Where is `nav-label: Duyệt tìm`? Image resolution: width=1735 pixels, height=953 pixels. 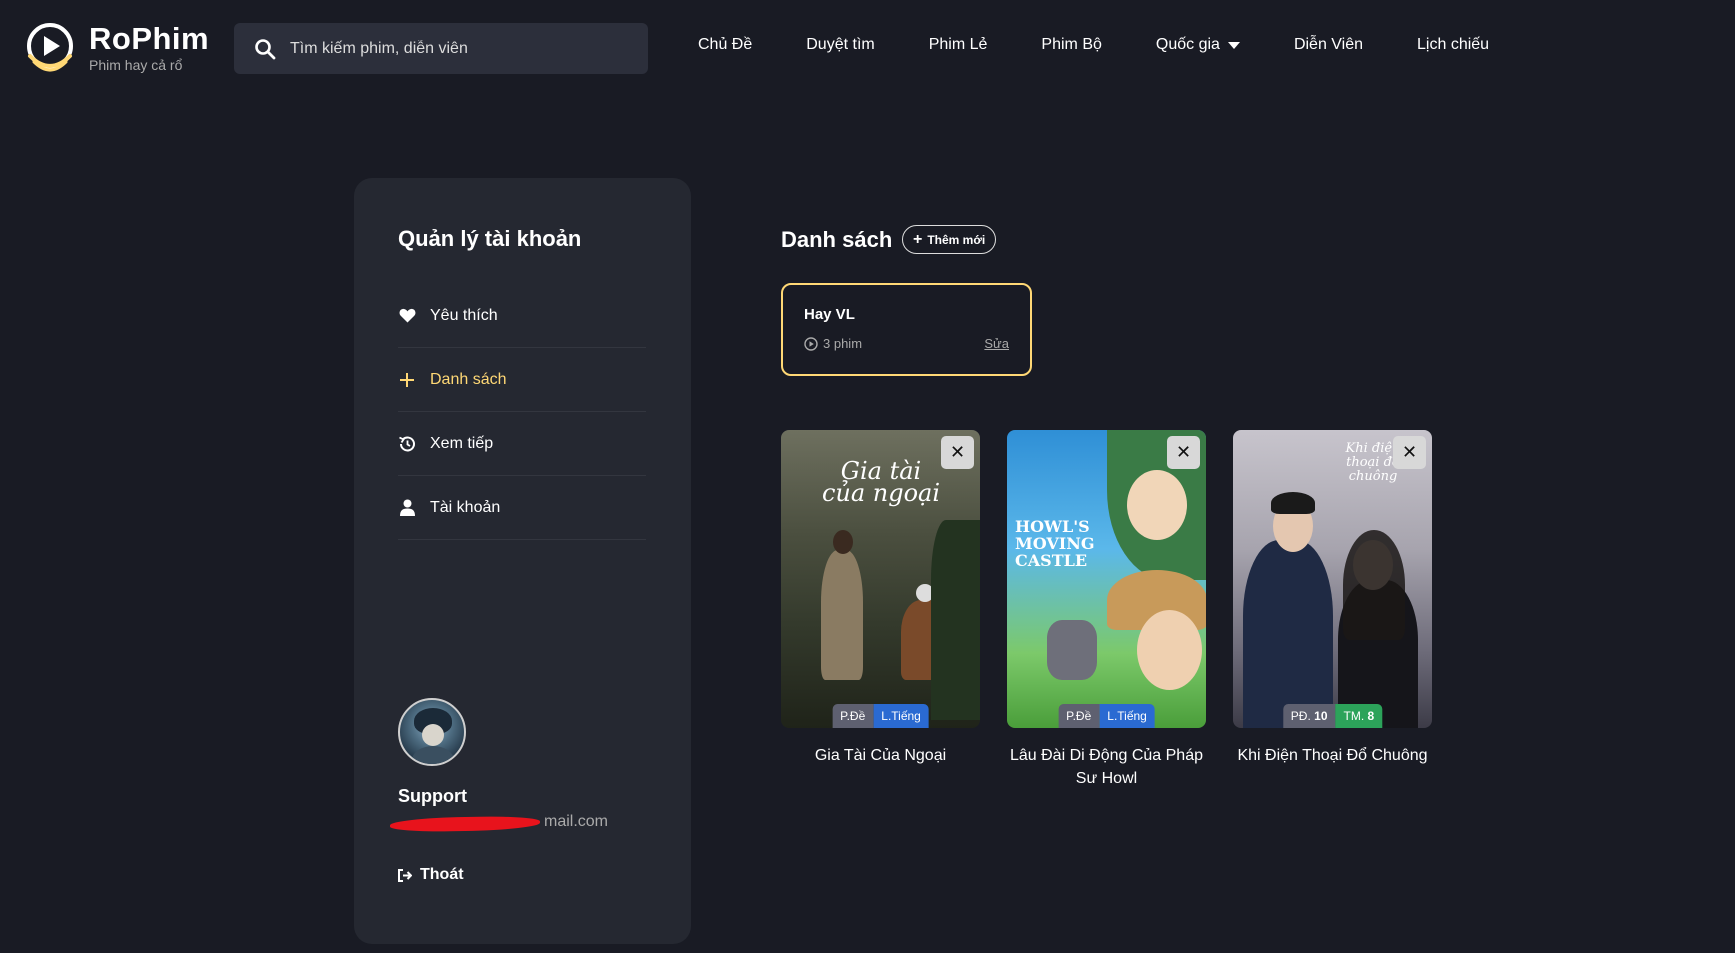 nav-label: Duyệt tìm is located at coordinates (840, 44).